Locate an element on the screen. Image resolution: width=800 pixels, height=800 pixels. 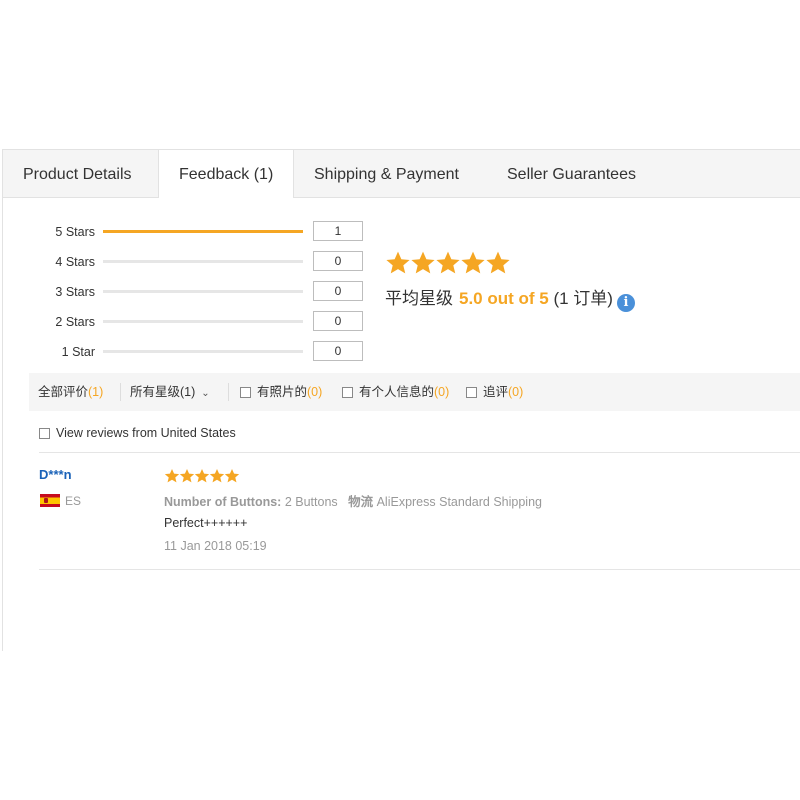
us-reviews-filter: View reviews from United States is located at coordinates (137, 433).